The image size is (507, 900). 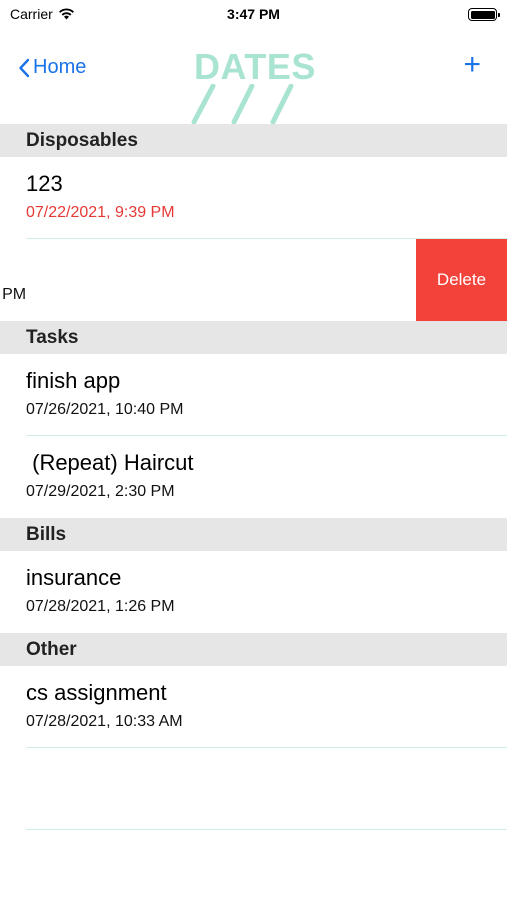 What do you see at coordinates (253, 140) in the screenshot?
I see `section-header-disposables: Disposables` at bounding box center [253, 140].